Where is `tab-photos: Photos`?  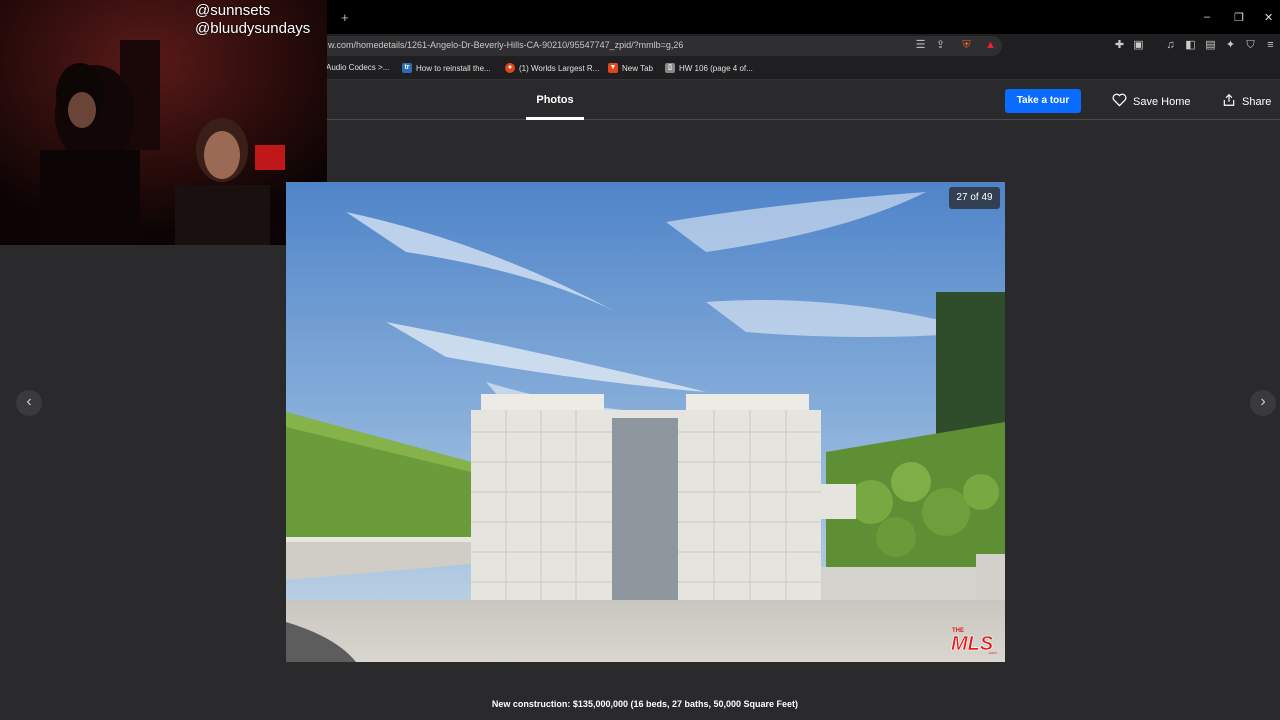 tab-photos: Photos is located at coordinates (555, 100).